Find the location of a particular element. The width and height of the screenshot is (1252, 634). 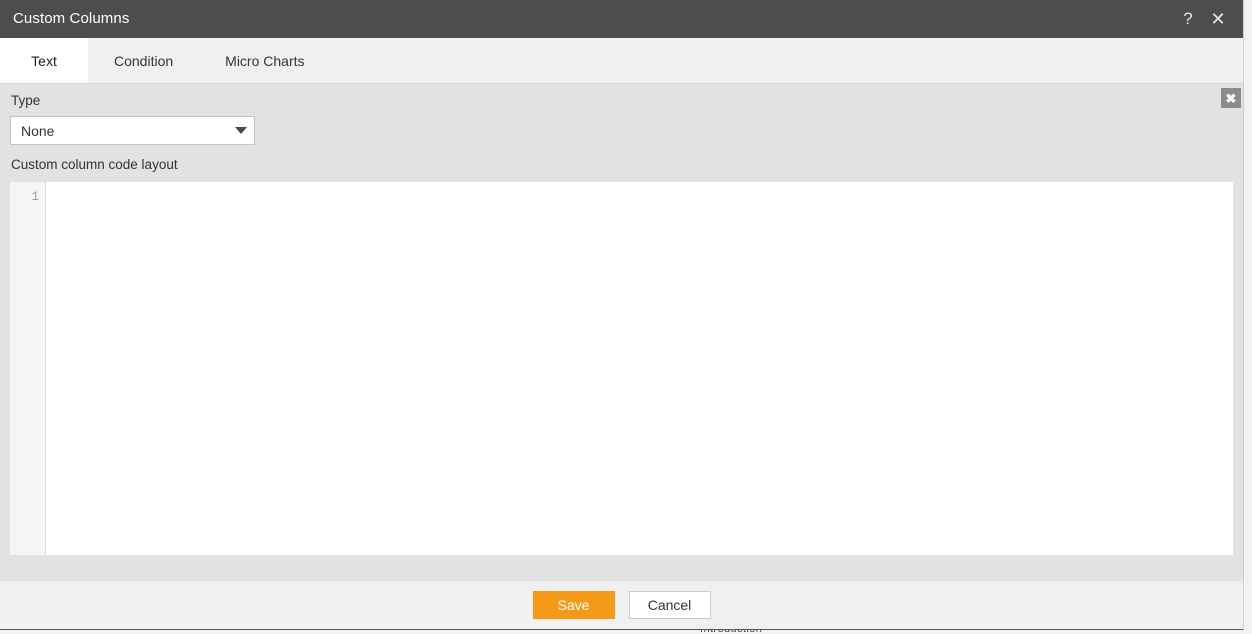

tab-text: Text is located at coordinates (44, 60).